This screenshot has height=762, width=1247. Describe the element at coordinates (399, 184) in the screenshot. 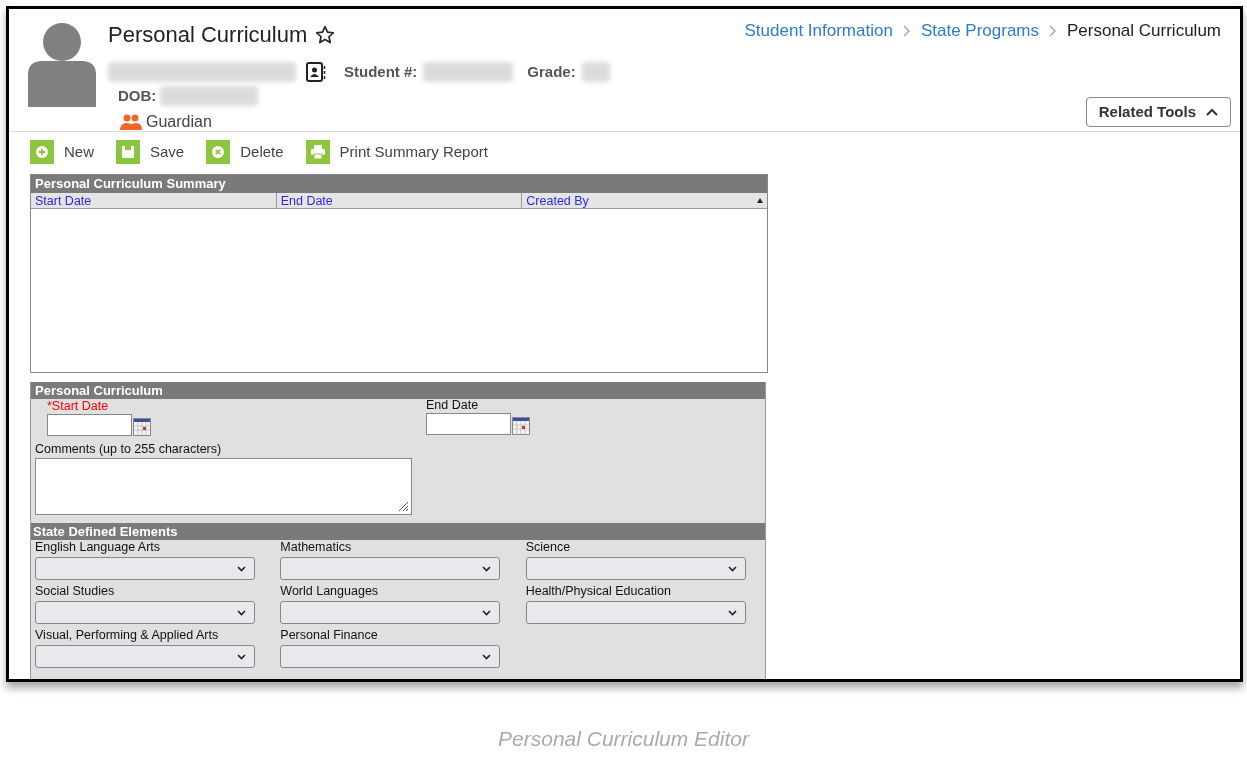

I see `summary-header: Personal Curriculum Summary` at that location.